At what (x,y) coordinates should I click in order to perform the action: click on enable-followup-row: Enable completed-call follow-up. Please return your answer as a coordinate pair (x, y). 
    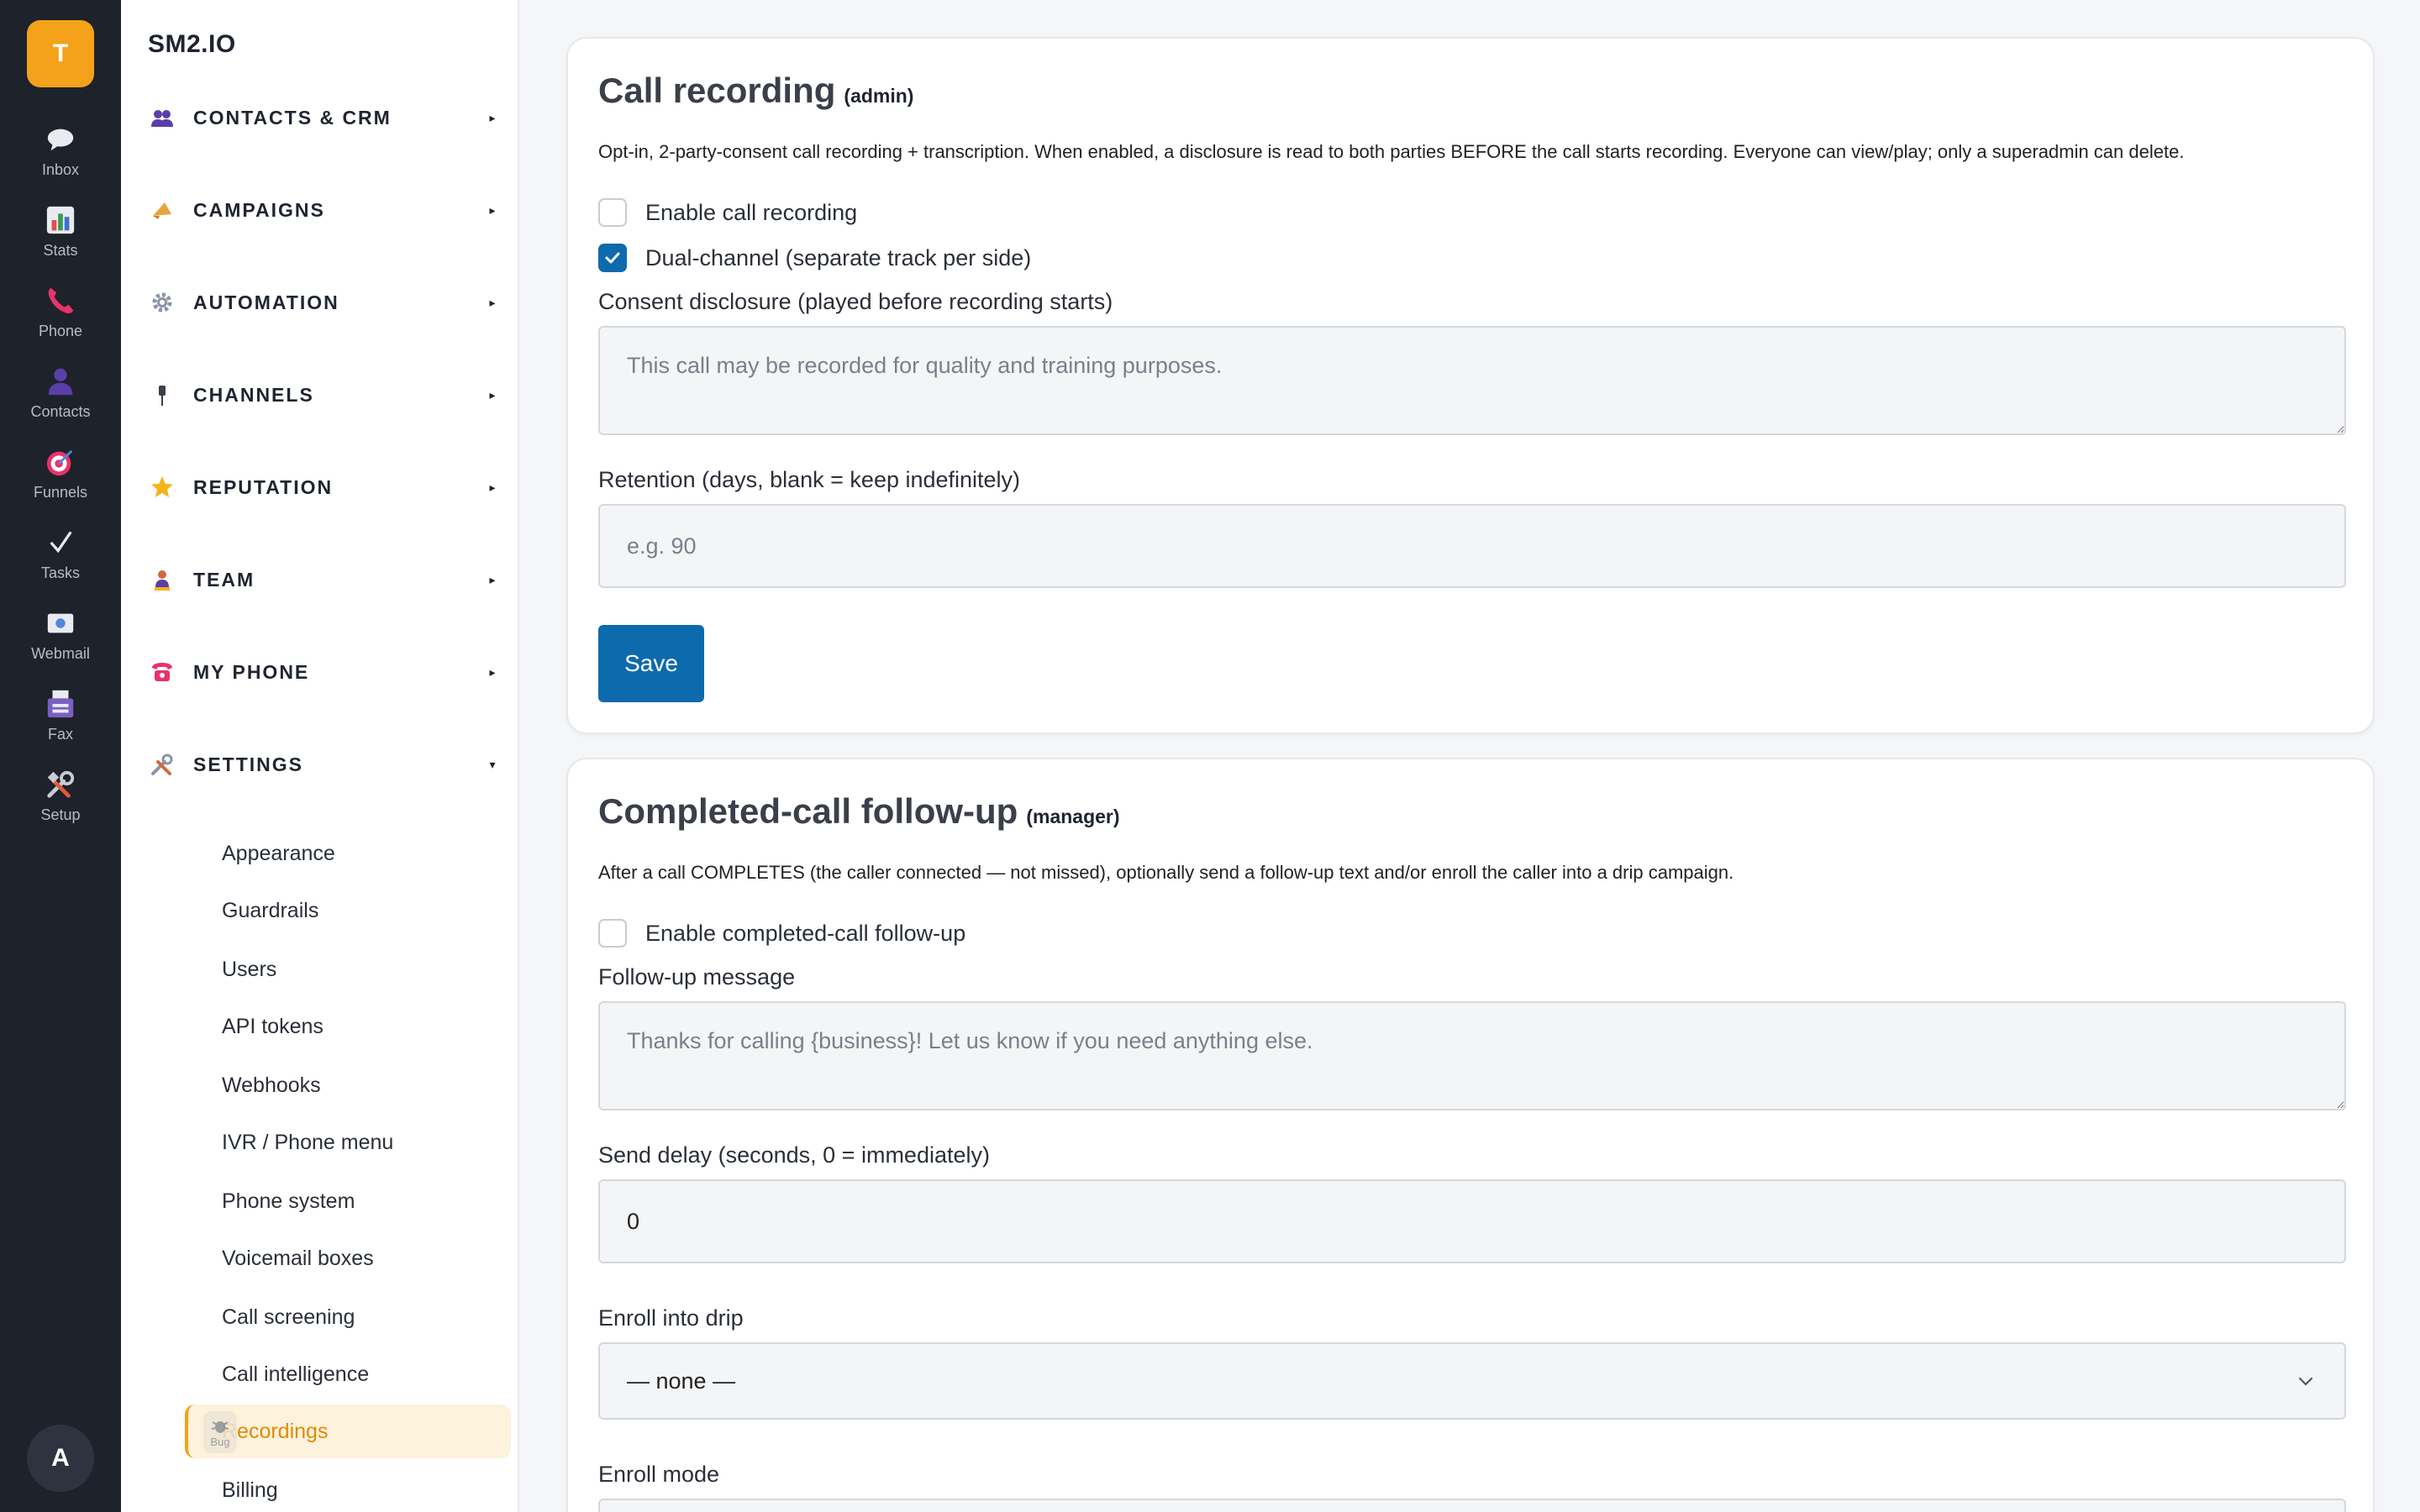
    Looking at the image, I should click on (781, 933).